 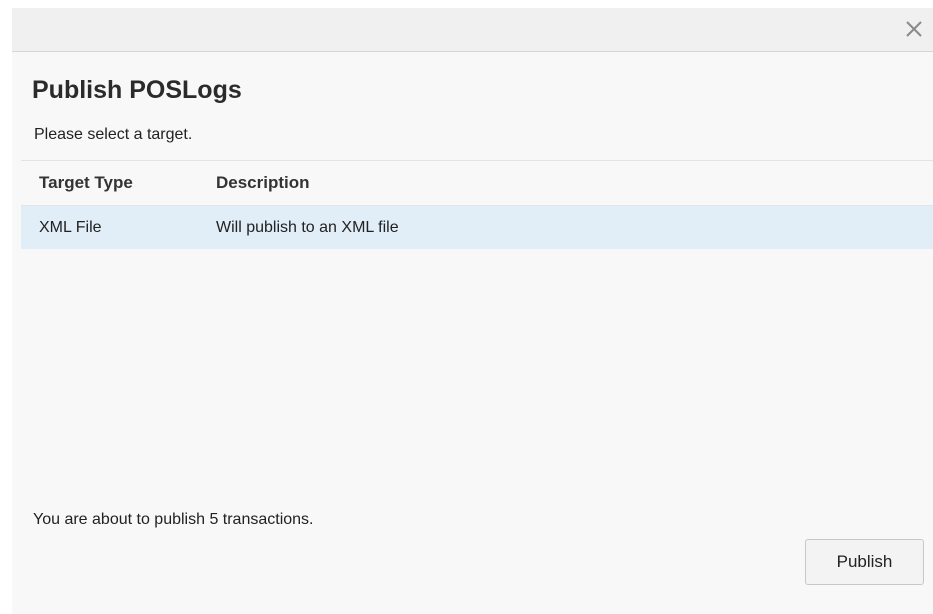 I want to click on summary-text: You are about to publish 5 transactions., so click(x=173, y=519).